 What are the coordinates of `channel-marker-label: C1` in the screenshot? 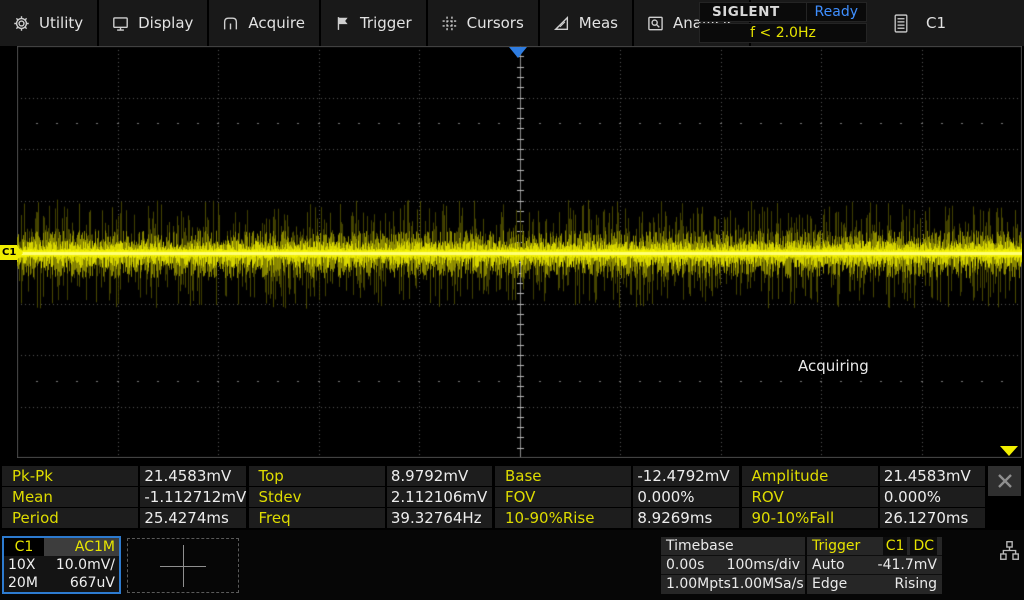 It's located at (9, 252).